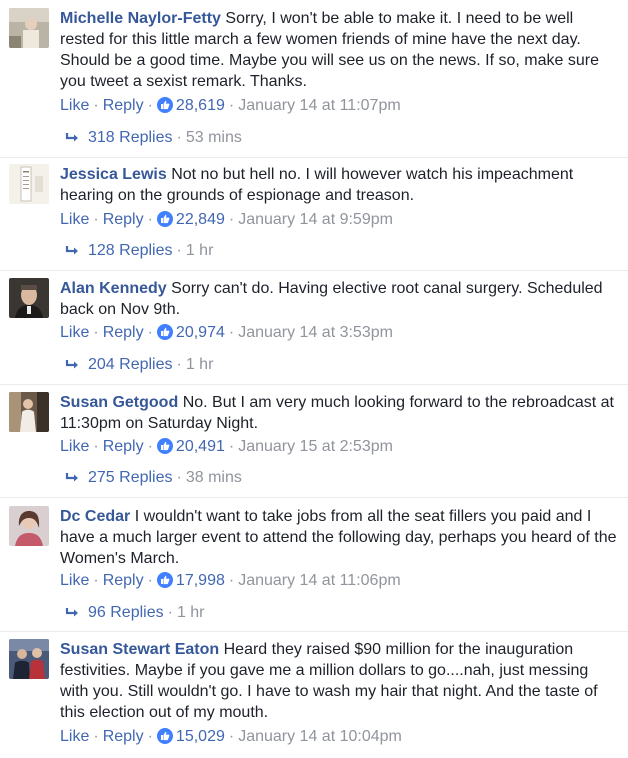 This screenshot has height=758, width=628. I want to click on comment-actions: Like · Reply · 28,619 · January 14 at 11:07pm, so click(230, 106).